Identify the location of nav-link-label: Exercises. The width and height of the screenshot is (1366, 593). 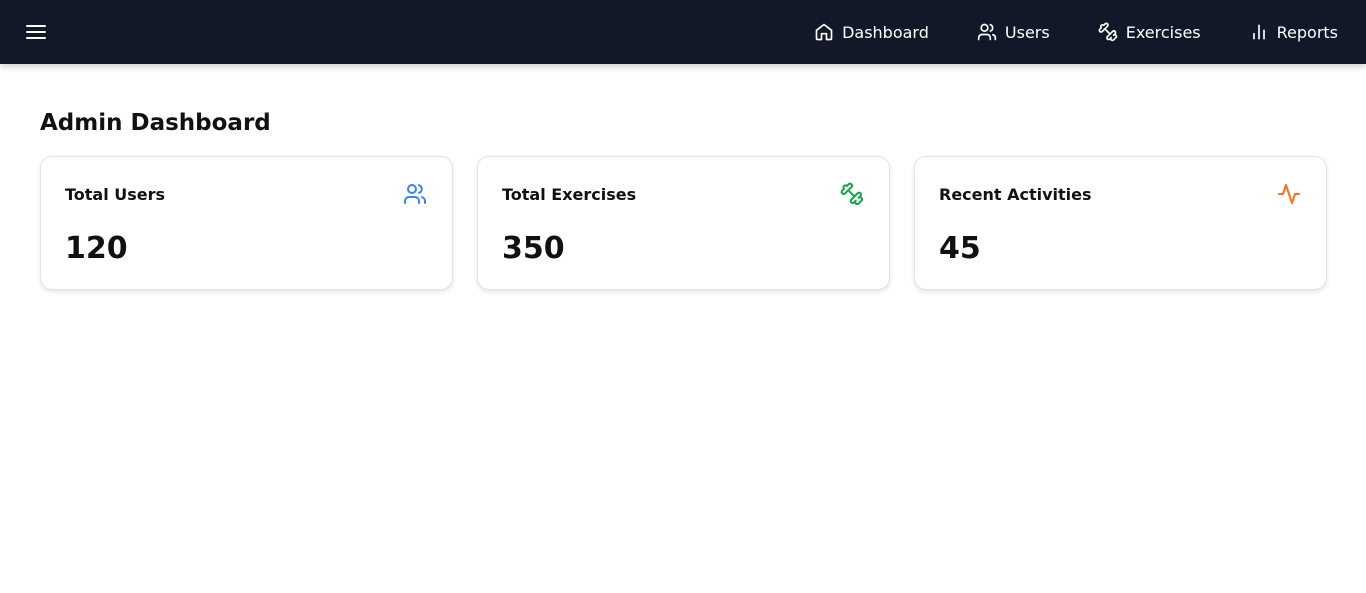
(1163, 32).